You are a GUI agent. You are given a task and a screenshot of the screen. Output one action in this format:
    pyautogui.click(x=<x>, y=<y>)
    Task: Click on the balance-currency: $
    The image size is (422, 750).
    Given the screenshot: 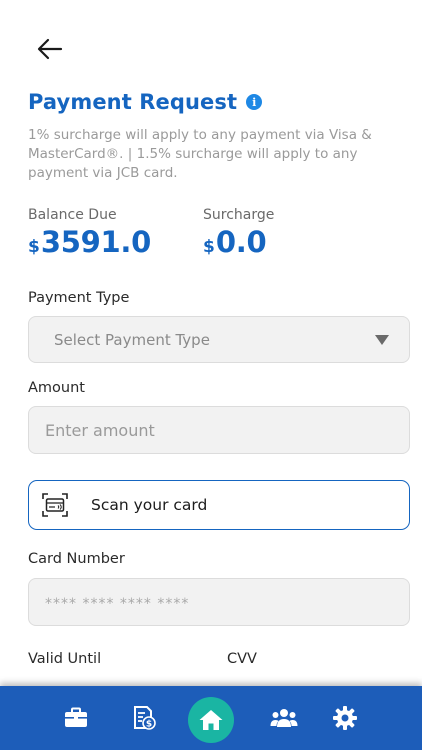 What is the action you would take?
    pyautogui.click(x=34, y=247)
    